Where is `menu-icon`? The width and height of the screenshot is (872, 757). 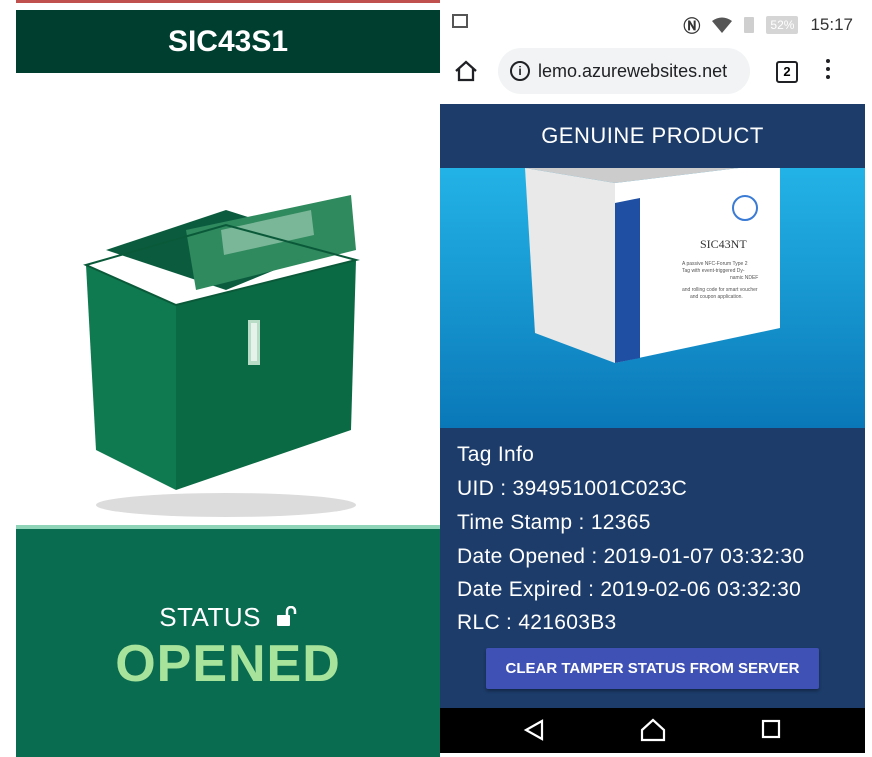 menu-icon is located at coordinates (828, 71).